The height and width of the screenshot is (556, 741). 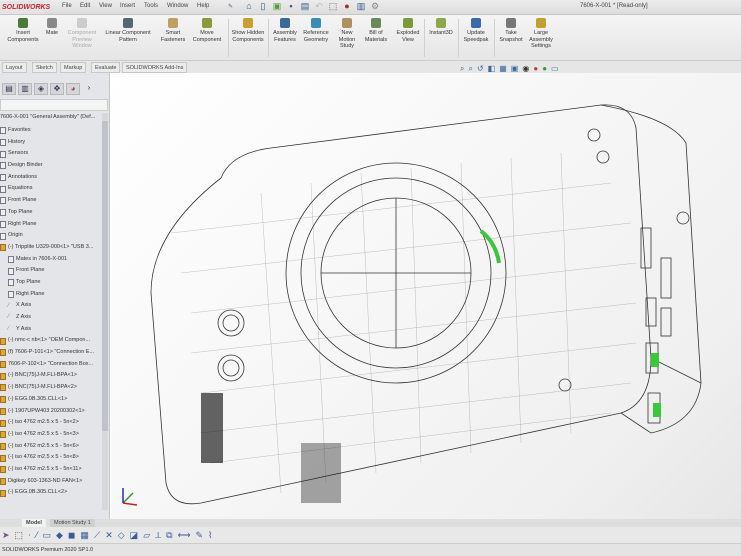 I want to click on menu-tools: Tools, so click(x=151, y=6).